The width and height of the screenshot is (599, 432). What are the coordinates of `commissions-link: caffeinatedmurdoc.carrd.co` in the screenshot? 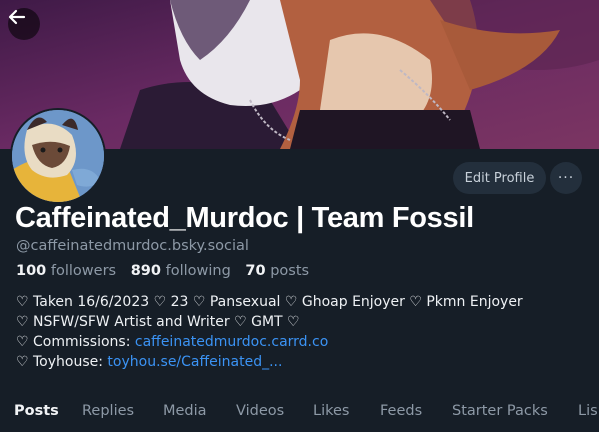 It's located at (231, 342).